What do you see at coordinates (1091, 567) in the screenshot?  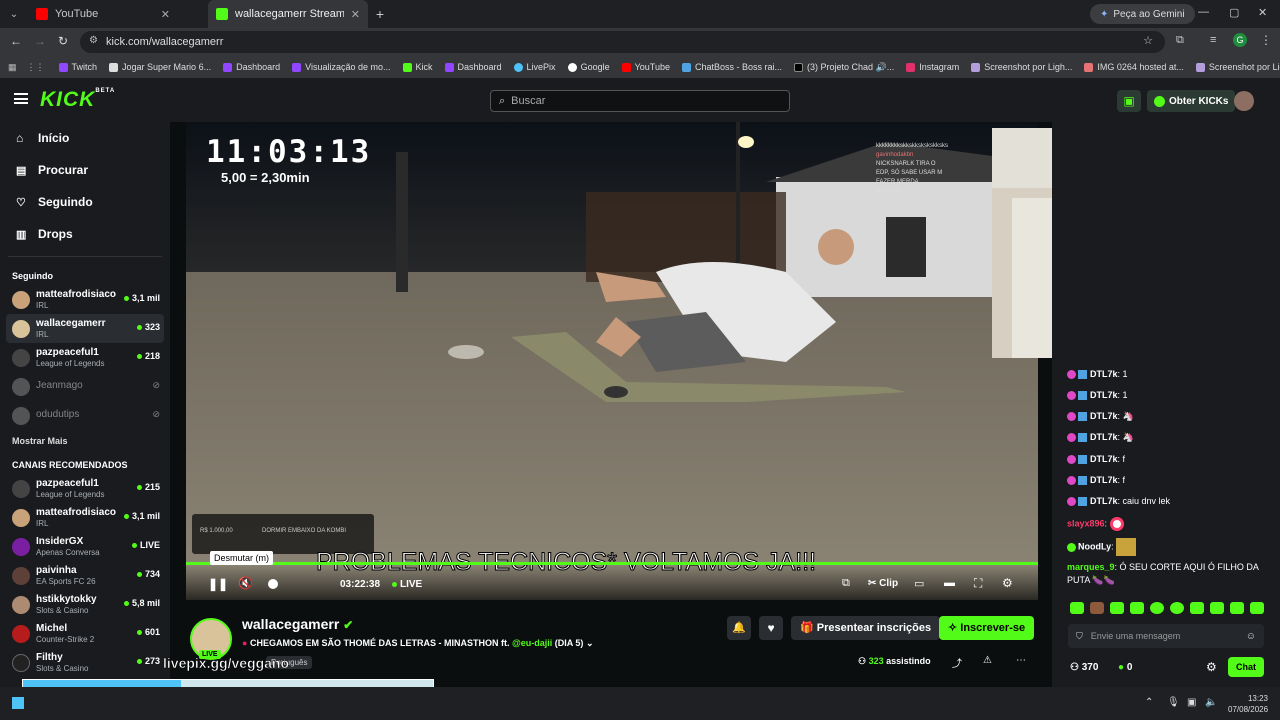 I see `chat-username: marques_9` at bounding box center [1091, 567].